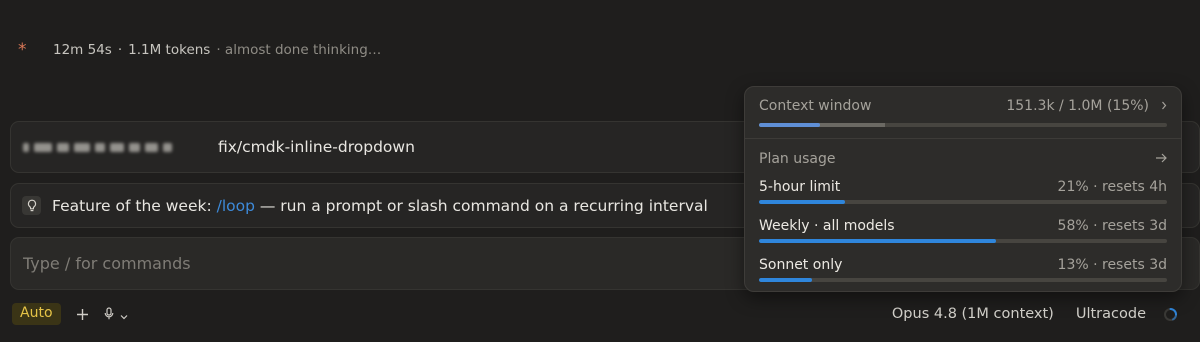 The image size is (1200, 342). Describe the element at coordinates (31, 205) in the screenshot. I see `lightbulb-icon` at that location.